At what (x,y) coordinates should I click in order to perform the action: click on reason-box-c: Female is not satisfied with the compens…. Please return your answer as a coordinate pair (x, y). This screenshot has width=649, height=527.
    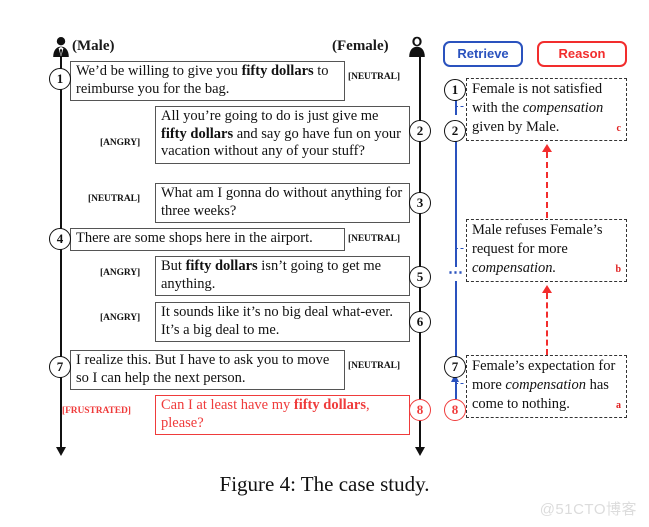
    Looking at the image, I should click on (546, 109).